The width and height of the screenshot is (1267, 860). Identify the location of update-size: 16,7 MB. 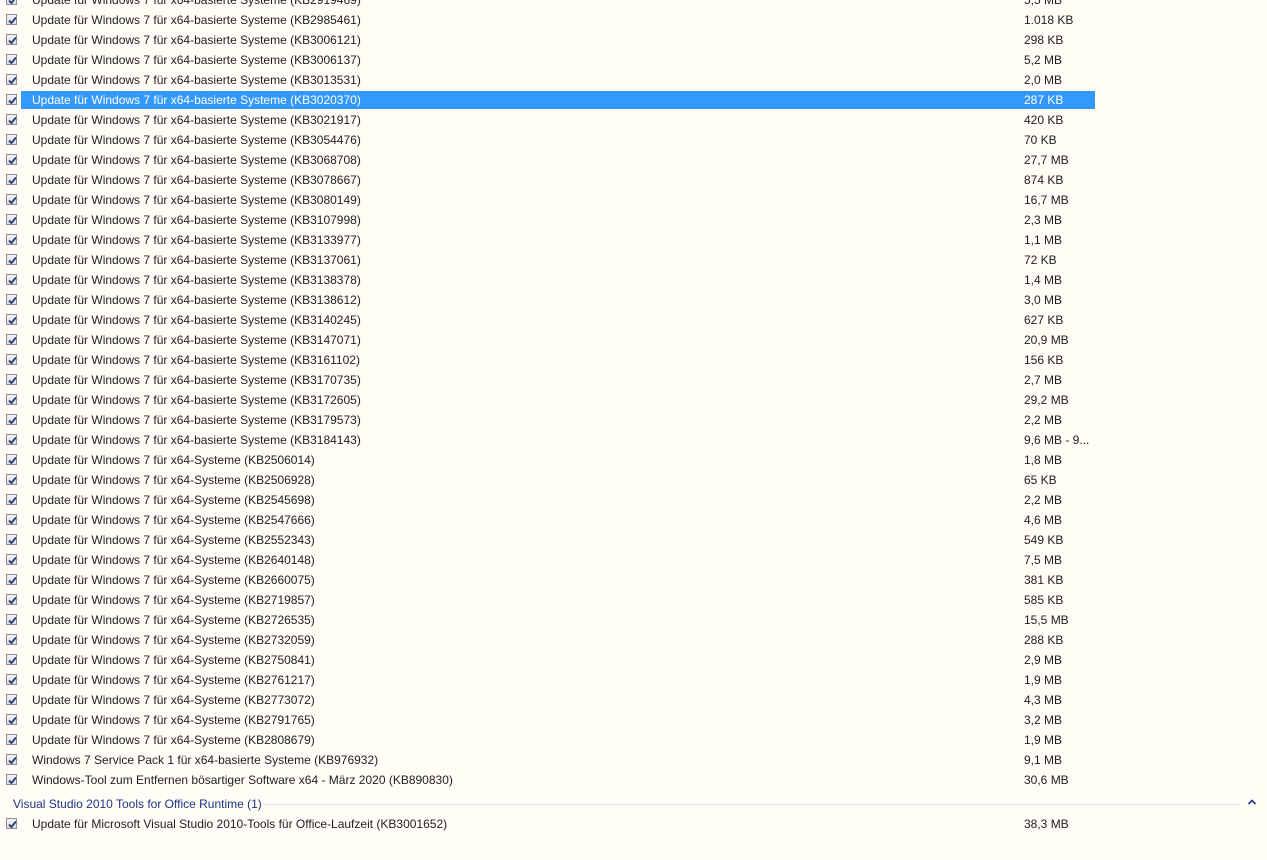
(1046, 200).